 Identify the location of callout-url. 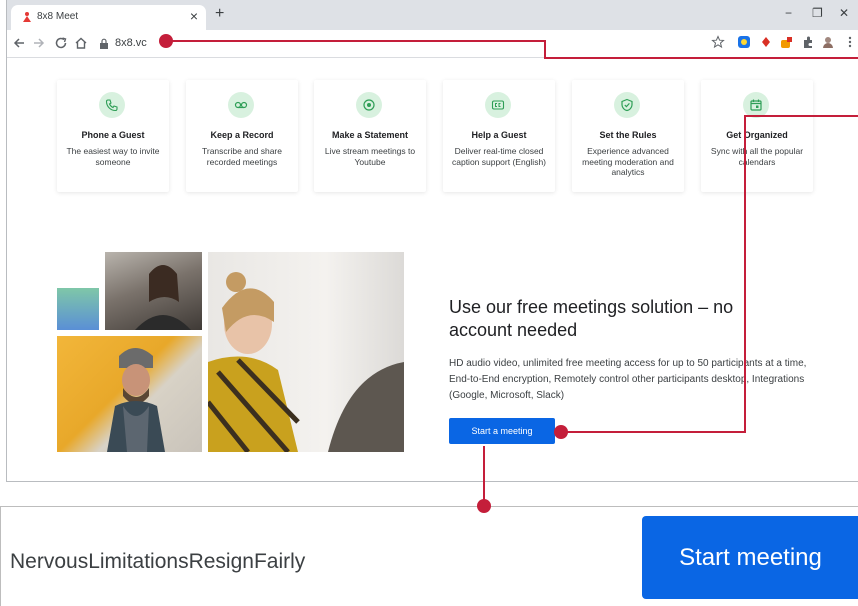
(508, 46).